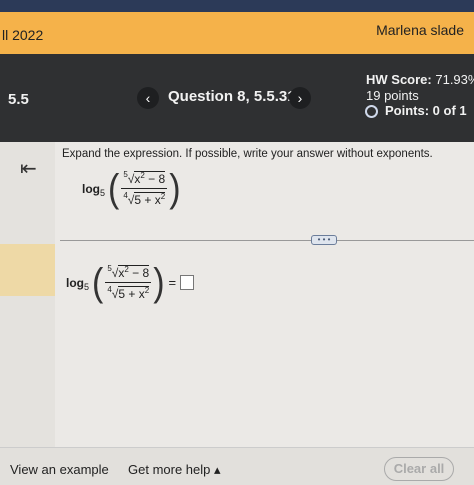 The height and width of the screenshot is (485, 474). What do you see at coordinates (392, 95) in the screenshot?
I see `hw-points: 19 points` at bounding box center [392, 95].